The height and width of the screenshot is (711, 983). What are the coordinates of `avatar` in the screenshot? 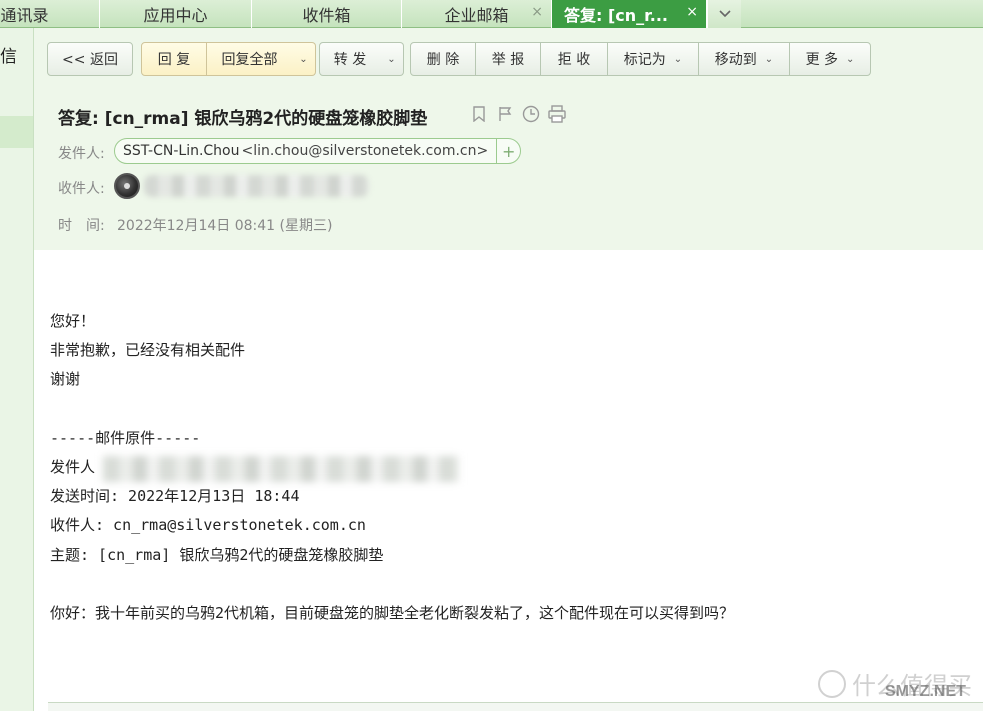 It's located at (127, 186).